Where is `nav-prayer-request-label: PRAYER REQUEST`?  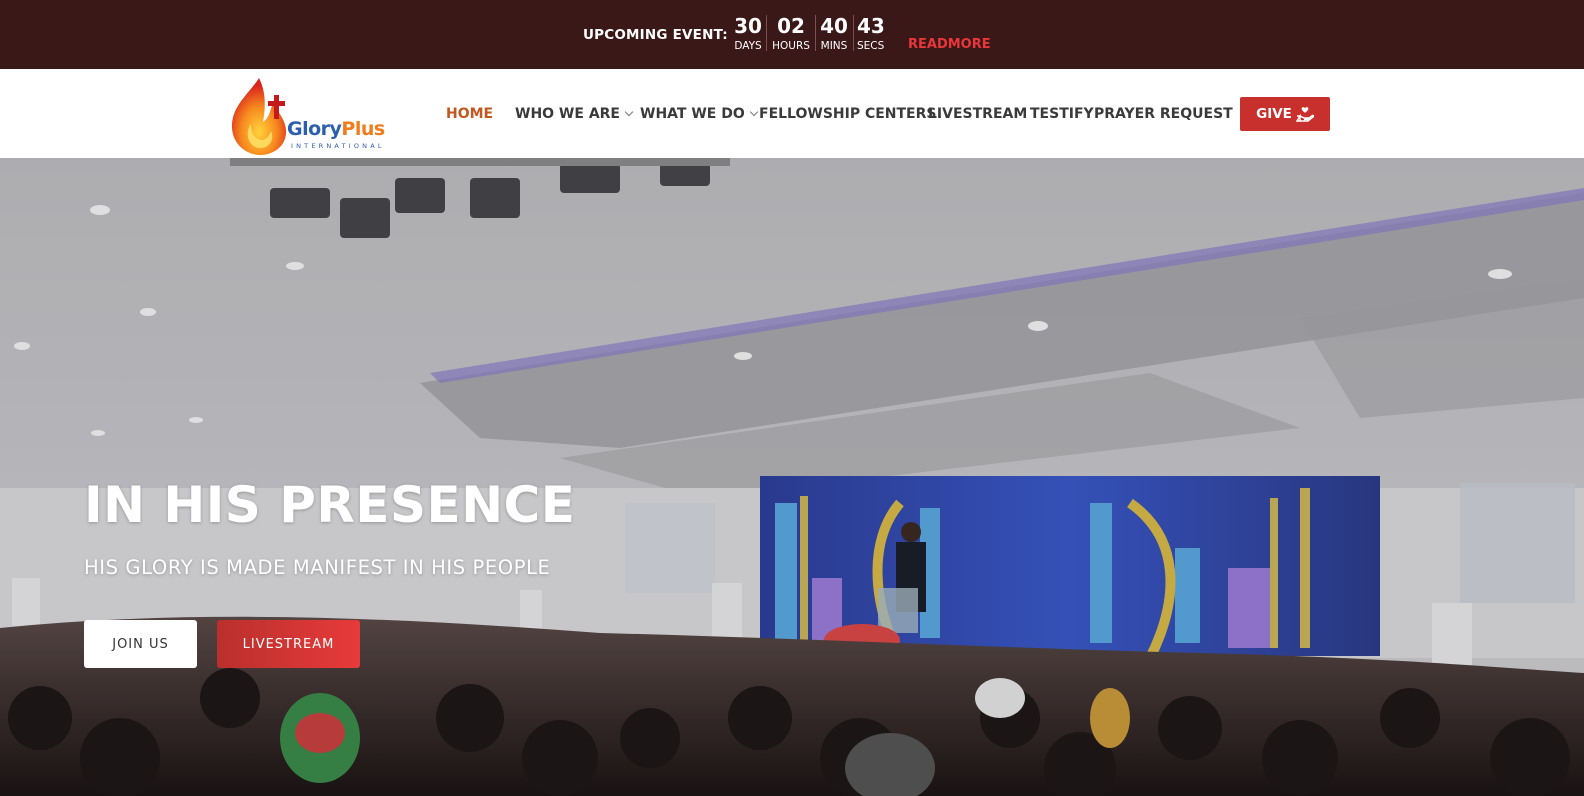
nav-prayer-request-label: PRAYER REQUEST is located at coordinates (1163, 114).